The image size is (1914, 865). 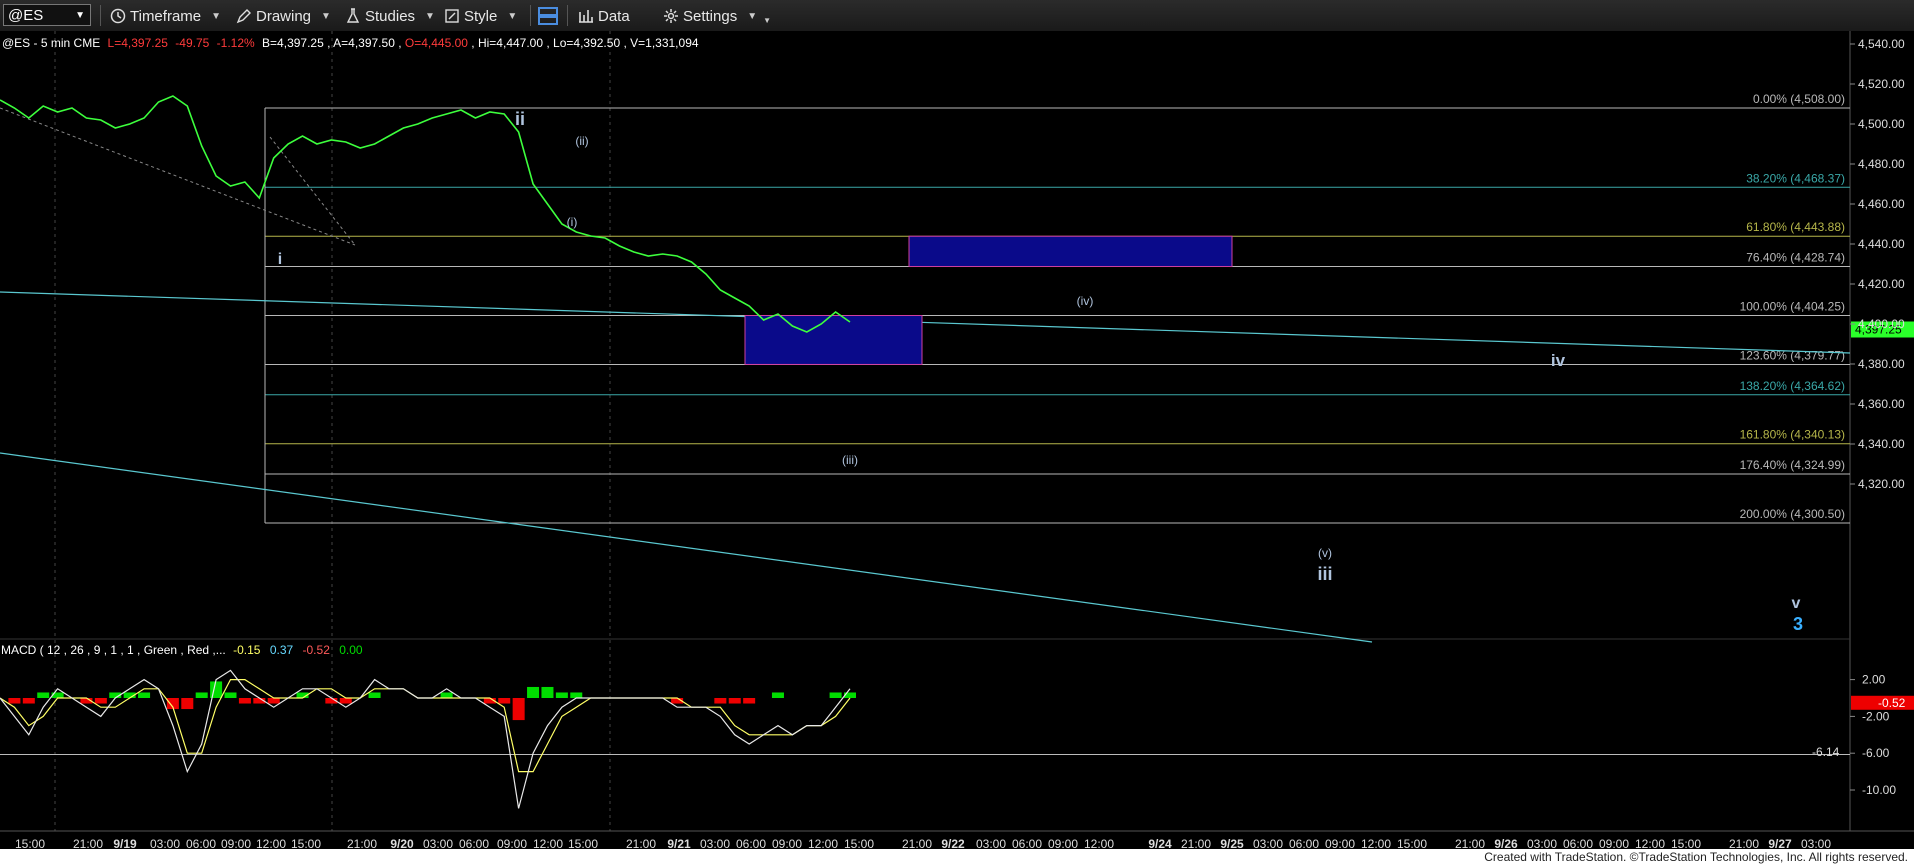 What do you see at coordinates (1792, 386) in the screenshot?
I see `fib-label: 138.20% (4,364.62)` at bounding box center [1792, 386].